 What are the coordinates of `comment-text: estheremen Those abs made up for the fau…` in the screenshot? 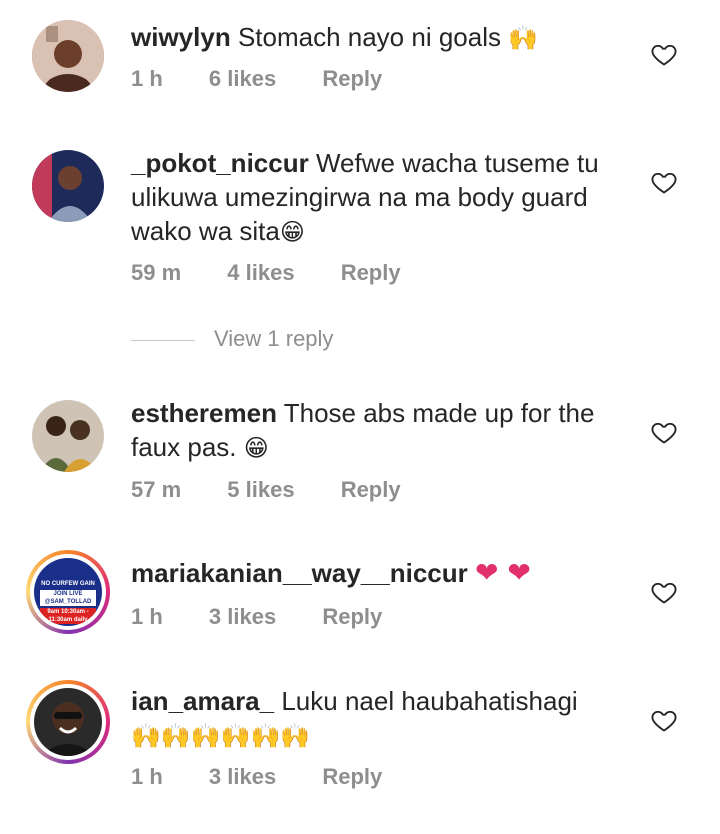 It's located at (381, 430).